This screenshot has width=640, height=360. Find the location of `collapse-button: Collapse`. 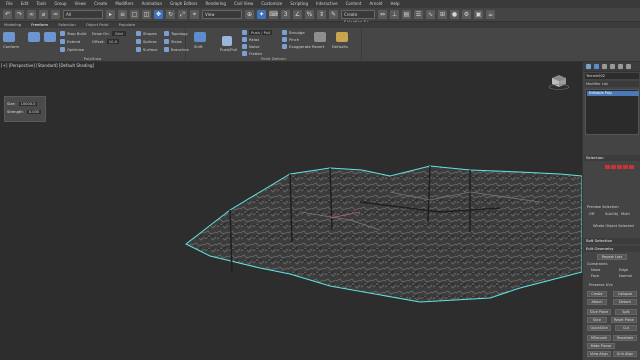

collapse-button: Collapse is located at coordinates (625, 294).